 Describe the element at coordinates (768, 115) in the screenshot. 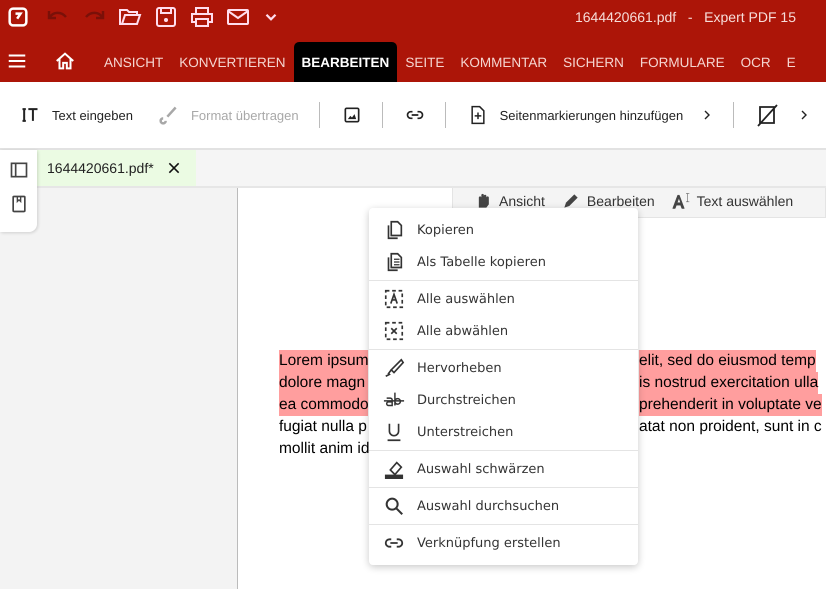

I see `crop-icon` at that location.